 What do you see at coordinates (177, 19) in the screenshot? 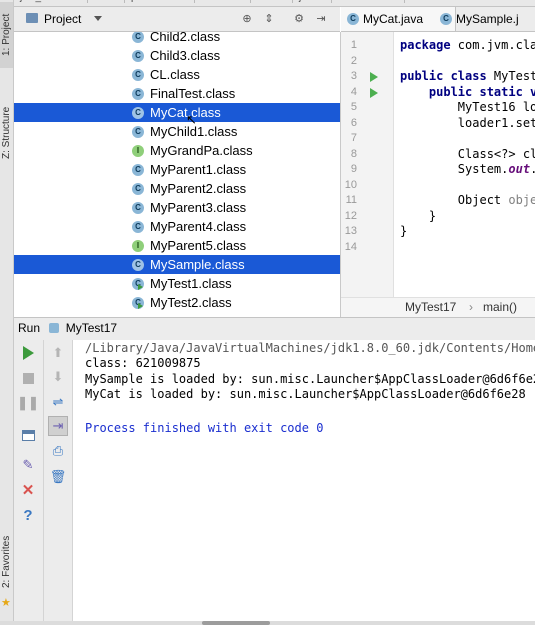
I see `project-panel-header: Project ⊕ ⇕ ⚙ ⇥` at bounding box center [177, 19].